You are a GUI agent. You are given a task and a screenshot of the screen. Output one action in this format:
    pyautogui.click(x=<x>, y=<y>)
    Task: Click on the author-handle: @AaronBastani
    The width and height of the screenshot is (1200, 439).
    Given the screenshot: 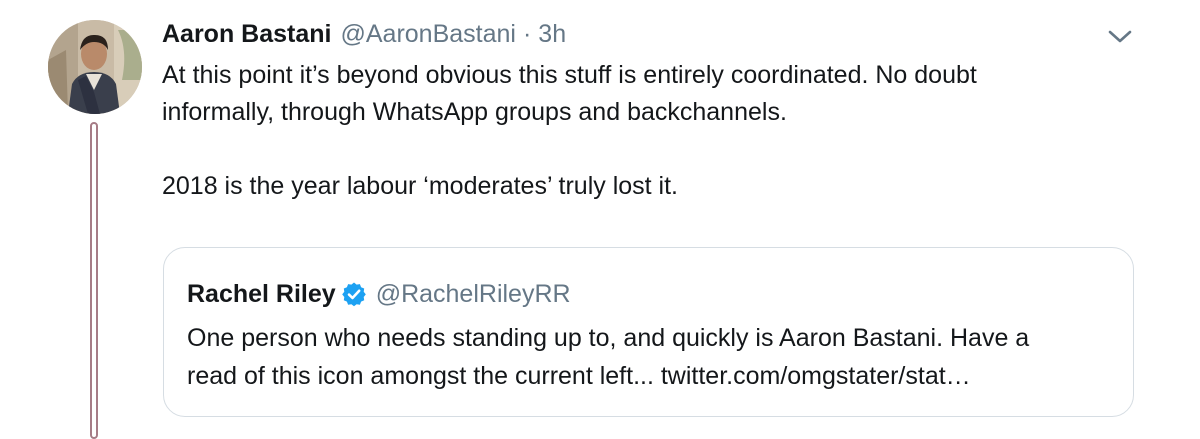 What is the action you would take?
    pyautogui.click(x=427, y=34)
    